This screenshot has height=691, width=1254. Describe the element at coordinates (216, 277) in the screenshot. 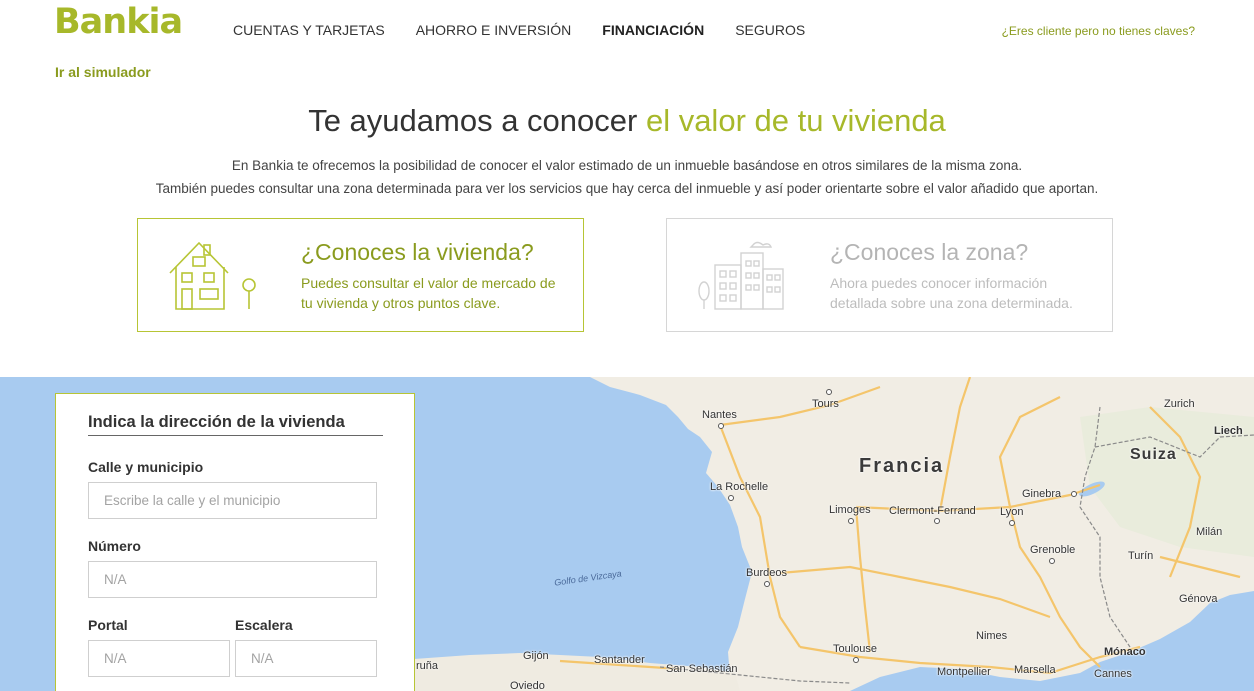

I see `house-icon` at that location.